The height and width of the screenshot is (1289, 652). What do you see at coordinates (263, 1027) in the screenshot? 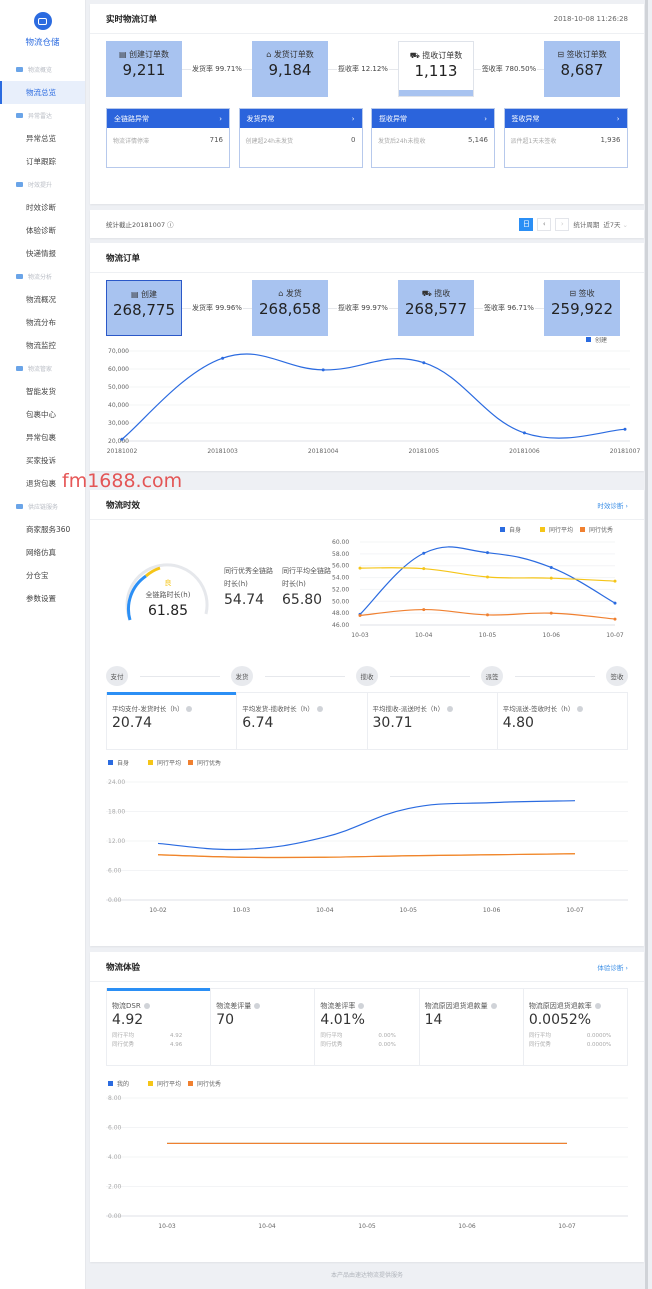
I see `experience-metric: 物流差评量 70` at bounding box center [263, 1027].